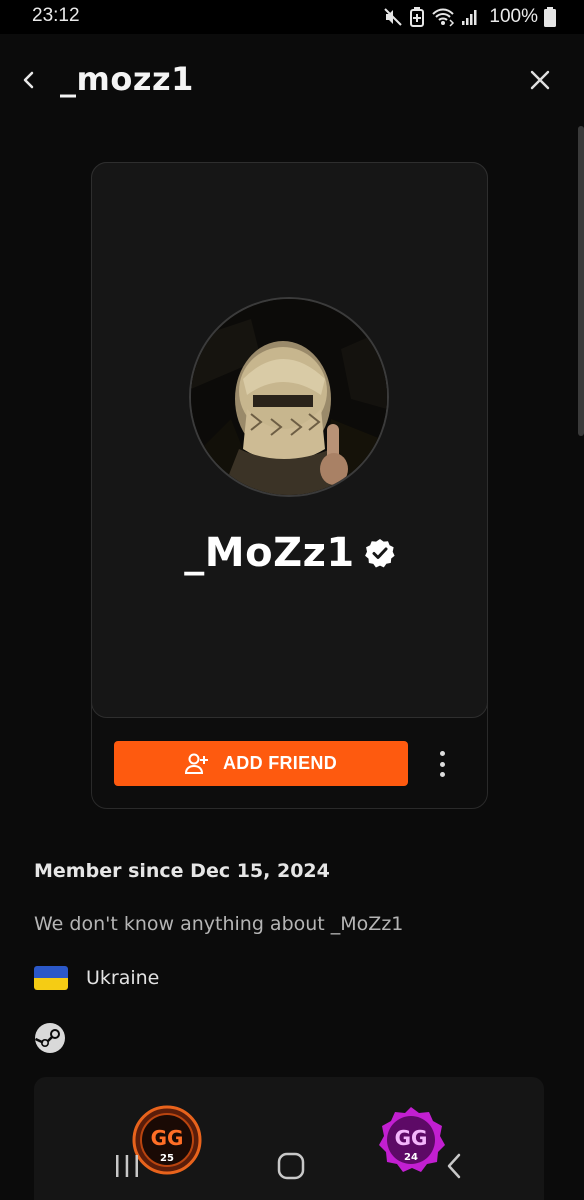 Image resolution: width=584 pixels, height=1200 pixels. I want to click on display-name-row: _MoZz1, so click(289, 553).